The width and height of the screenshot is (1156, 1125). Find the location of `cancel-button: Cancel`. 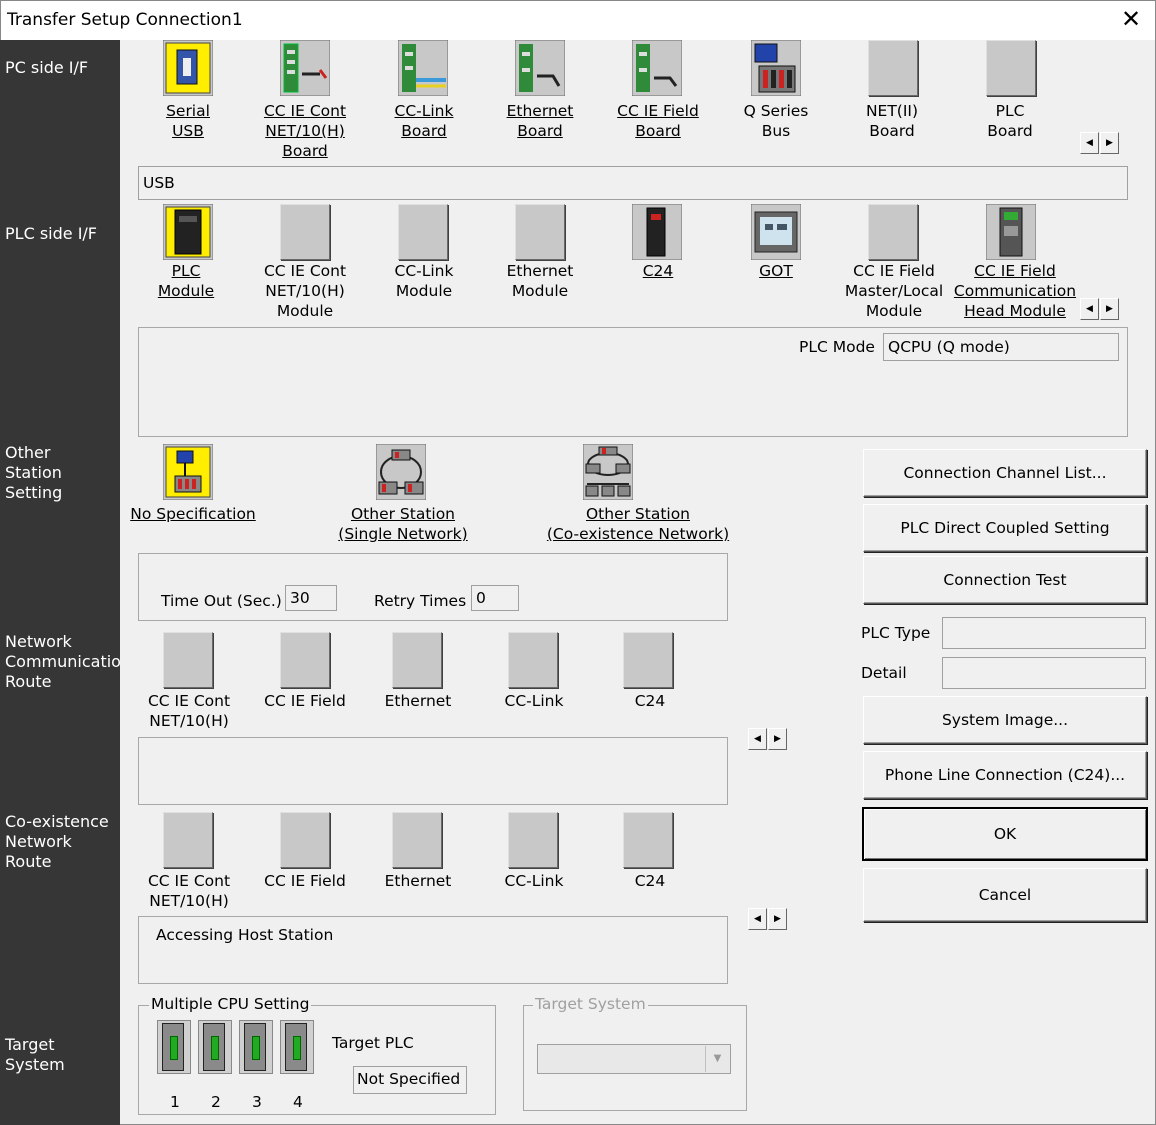

cancel-button: Cancel is located at coordinates (1005, 895).